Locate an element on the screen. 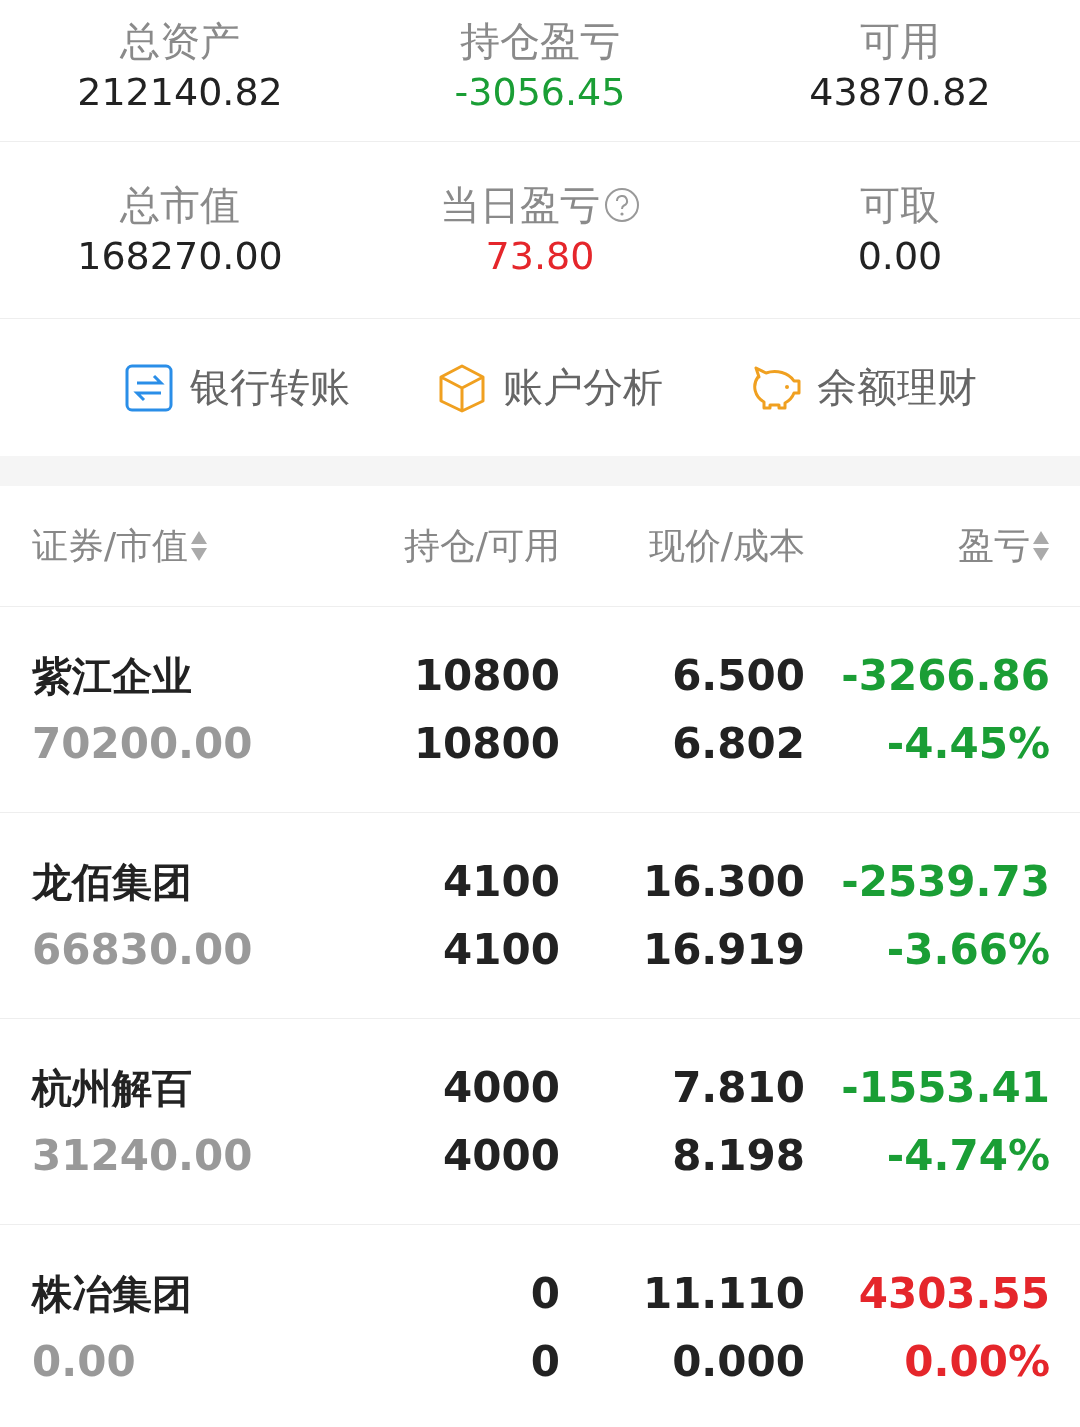 This screenshot has width=1080, height=1427. profit-loss-percent: -4.74% is located at coordinates (968, 1155).